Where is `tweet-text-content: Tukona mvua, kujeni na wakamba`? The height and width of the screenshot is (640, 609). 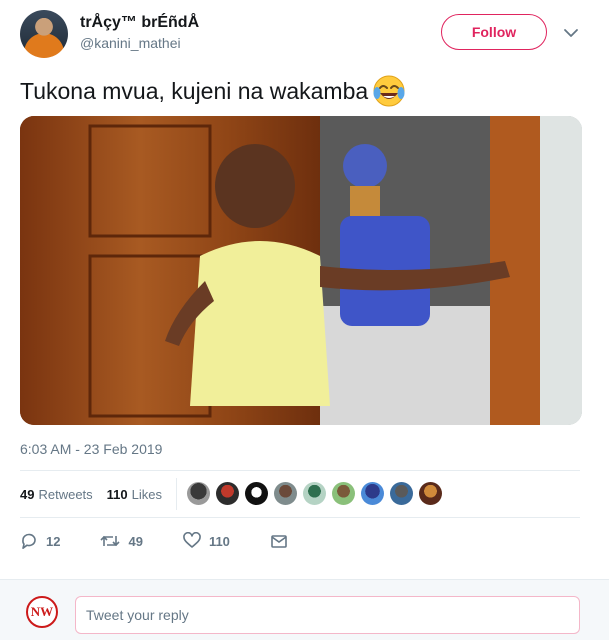
tweet-text-content: Tukona mvua, kujeni na wakamba is located at coordinates (194, 90).